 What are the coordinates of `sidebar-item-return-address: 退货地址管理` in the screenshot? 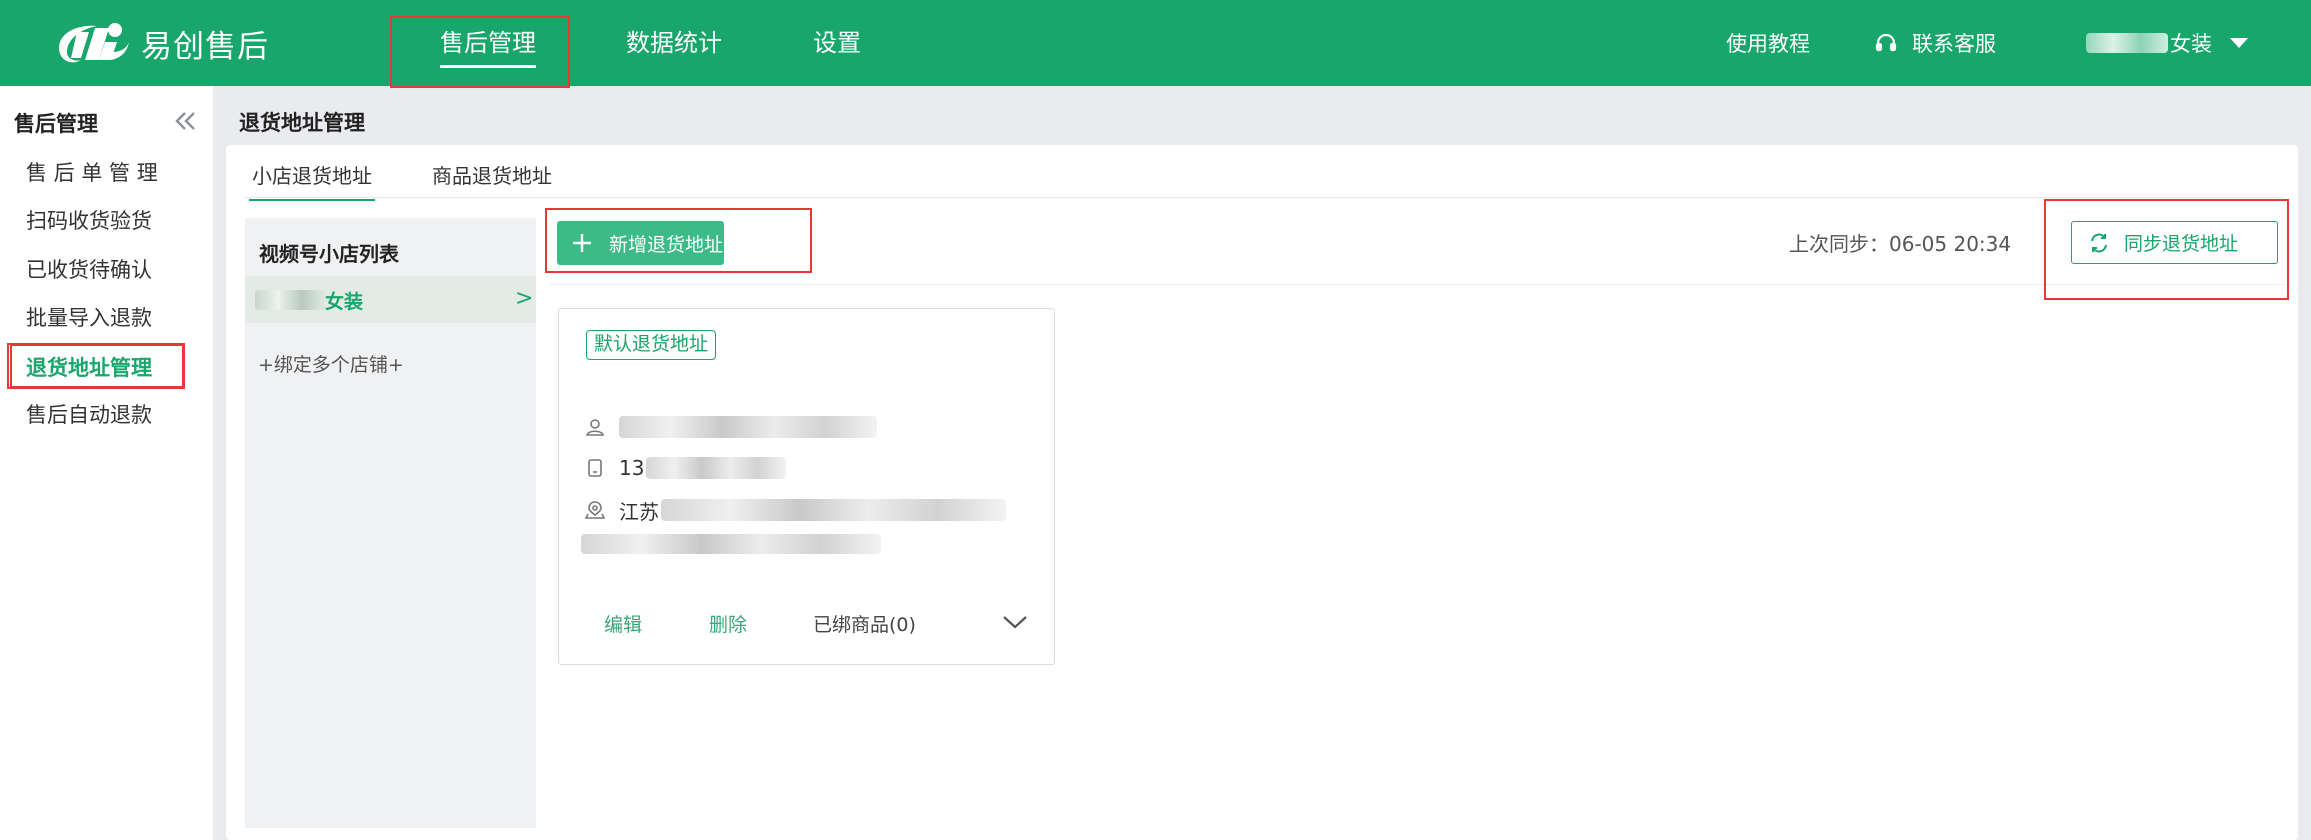 It's located at (97, 366).